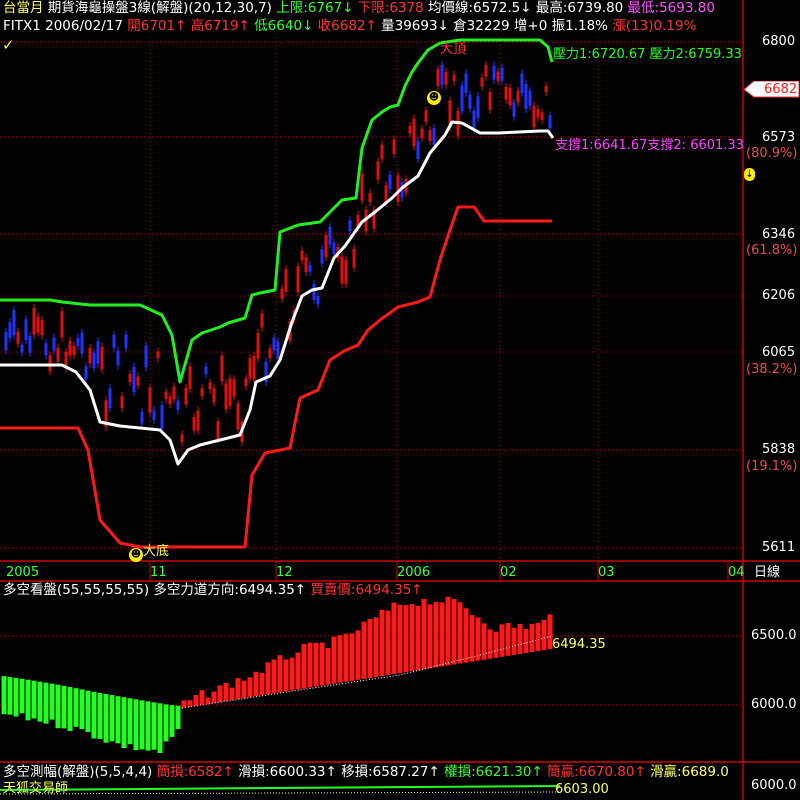  I want to click on simple-stop: 簡損:6582↑, so click(195, 772).